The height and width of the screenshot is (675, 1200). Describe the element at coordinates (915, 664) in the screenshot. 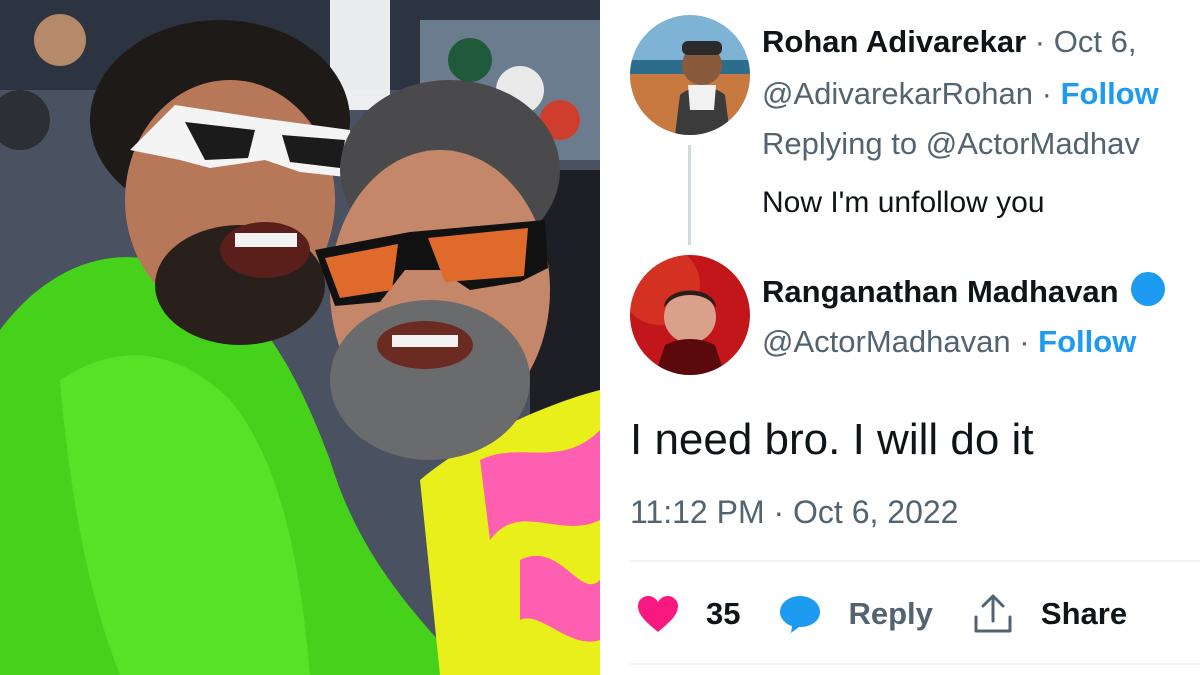

I see `divider-bottom` at that location.